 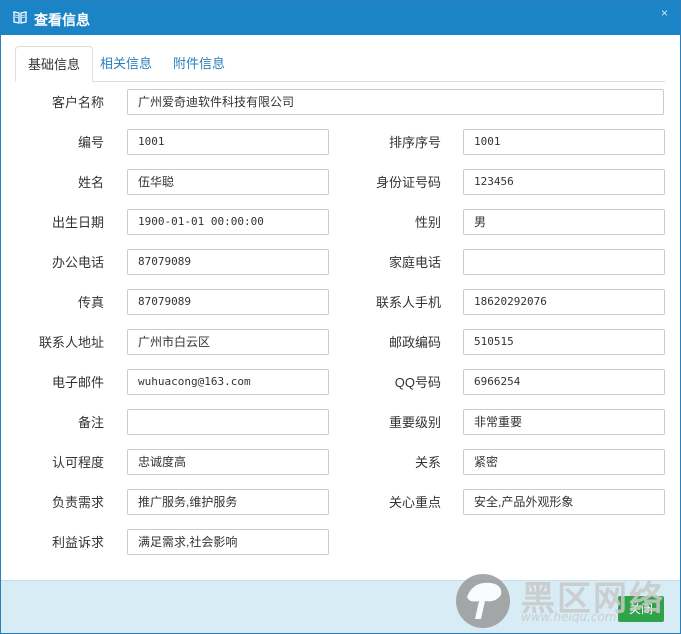 I want to click on gender-field: 男, so click(x=564, y=222).